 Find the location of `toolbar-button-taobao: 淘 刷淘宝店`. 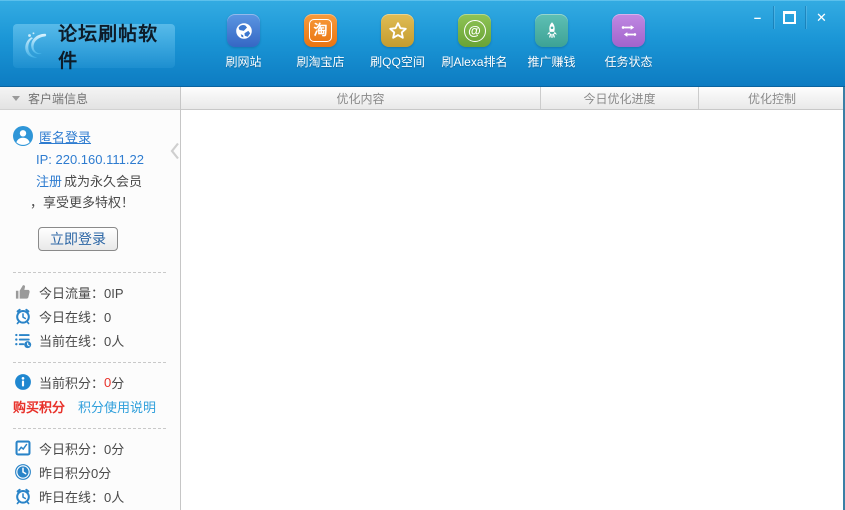

toolbar-button-taobao: 淘 刷淘宝店 is located at coordinates (320, 42).